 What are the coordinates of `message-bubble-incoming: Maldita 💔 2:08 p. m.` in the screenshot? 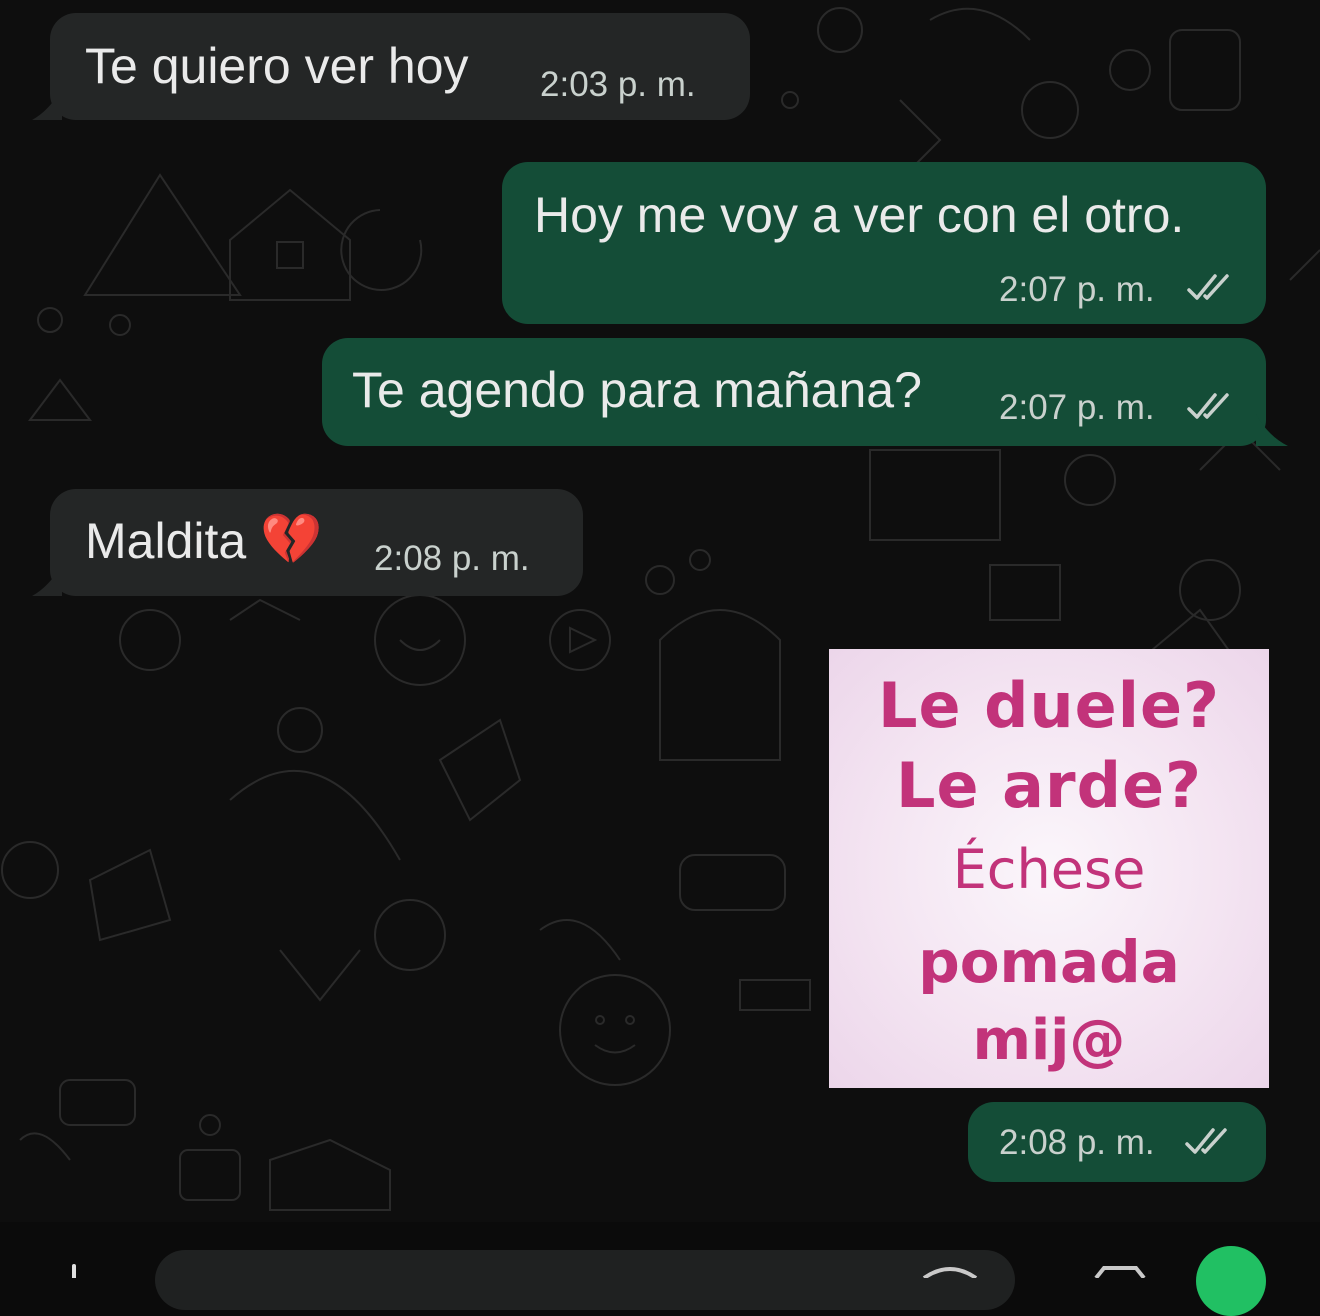 It's located at (316, 542).